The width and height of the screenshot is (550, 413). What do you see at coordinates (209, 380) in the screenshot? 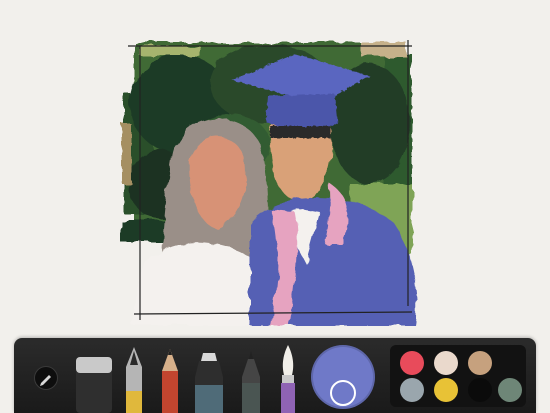
I see `marker-tool` at bounding box center [209, 380].